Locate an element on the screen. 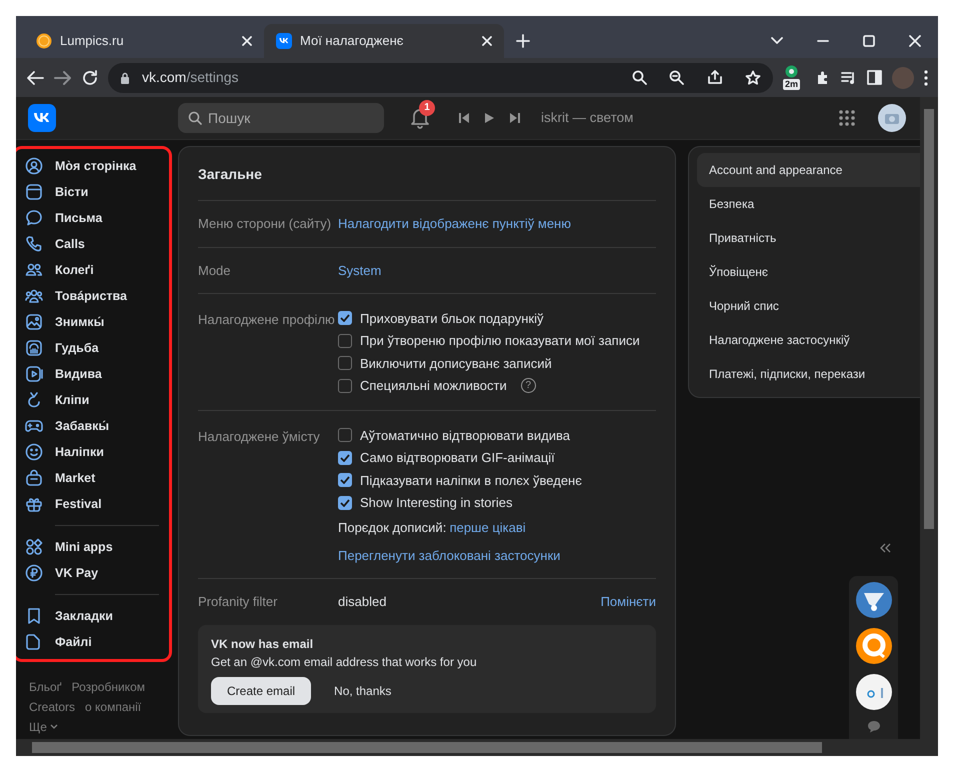  checkbox-label: Приховувати бльок подарункіў is located at coordinates (452, 319).